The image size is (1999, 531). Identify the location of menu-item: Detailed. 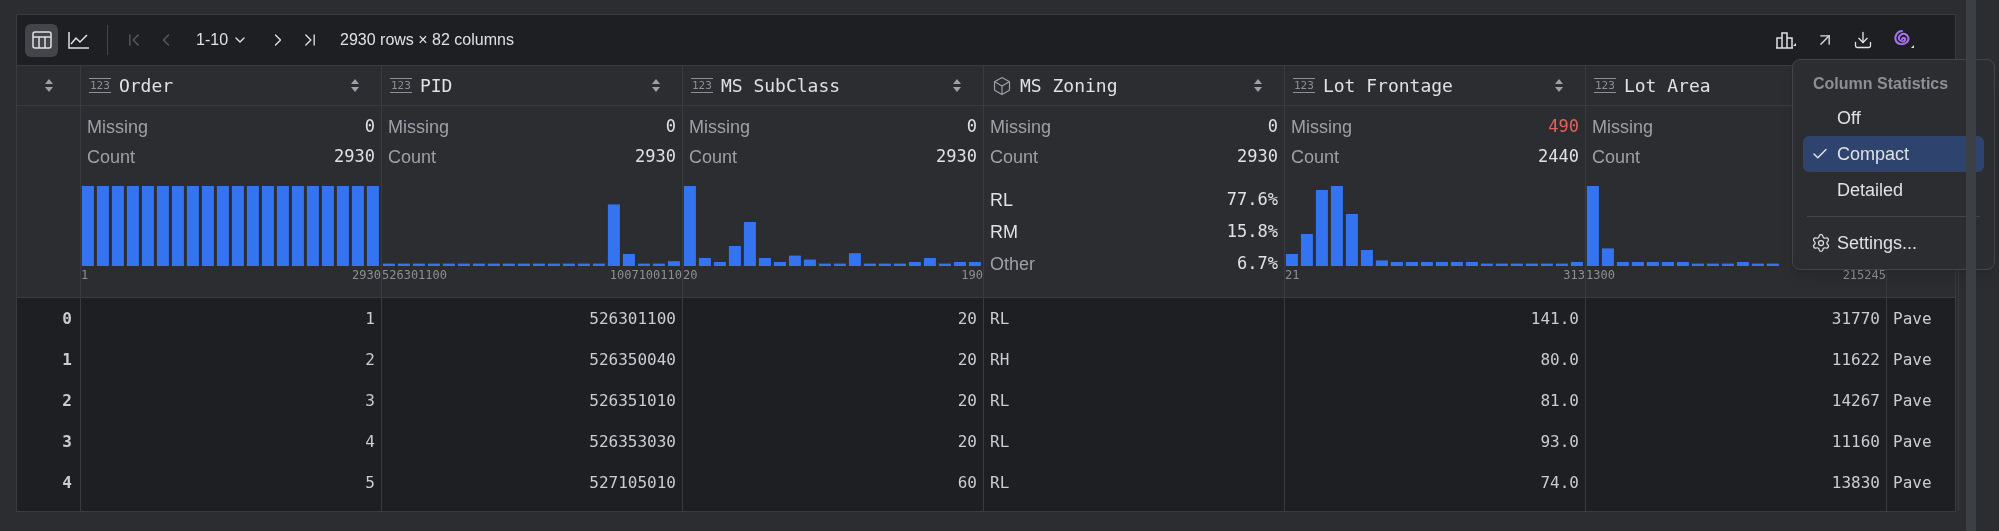
(1893, 190).